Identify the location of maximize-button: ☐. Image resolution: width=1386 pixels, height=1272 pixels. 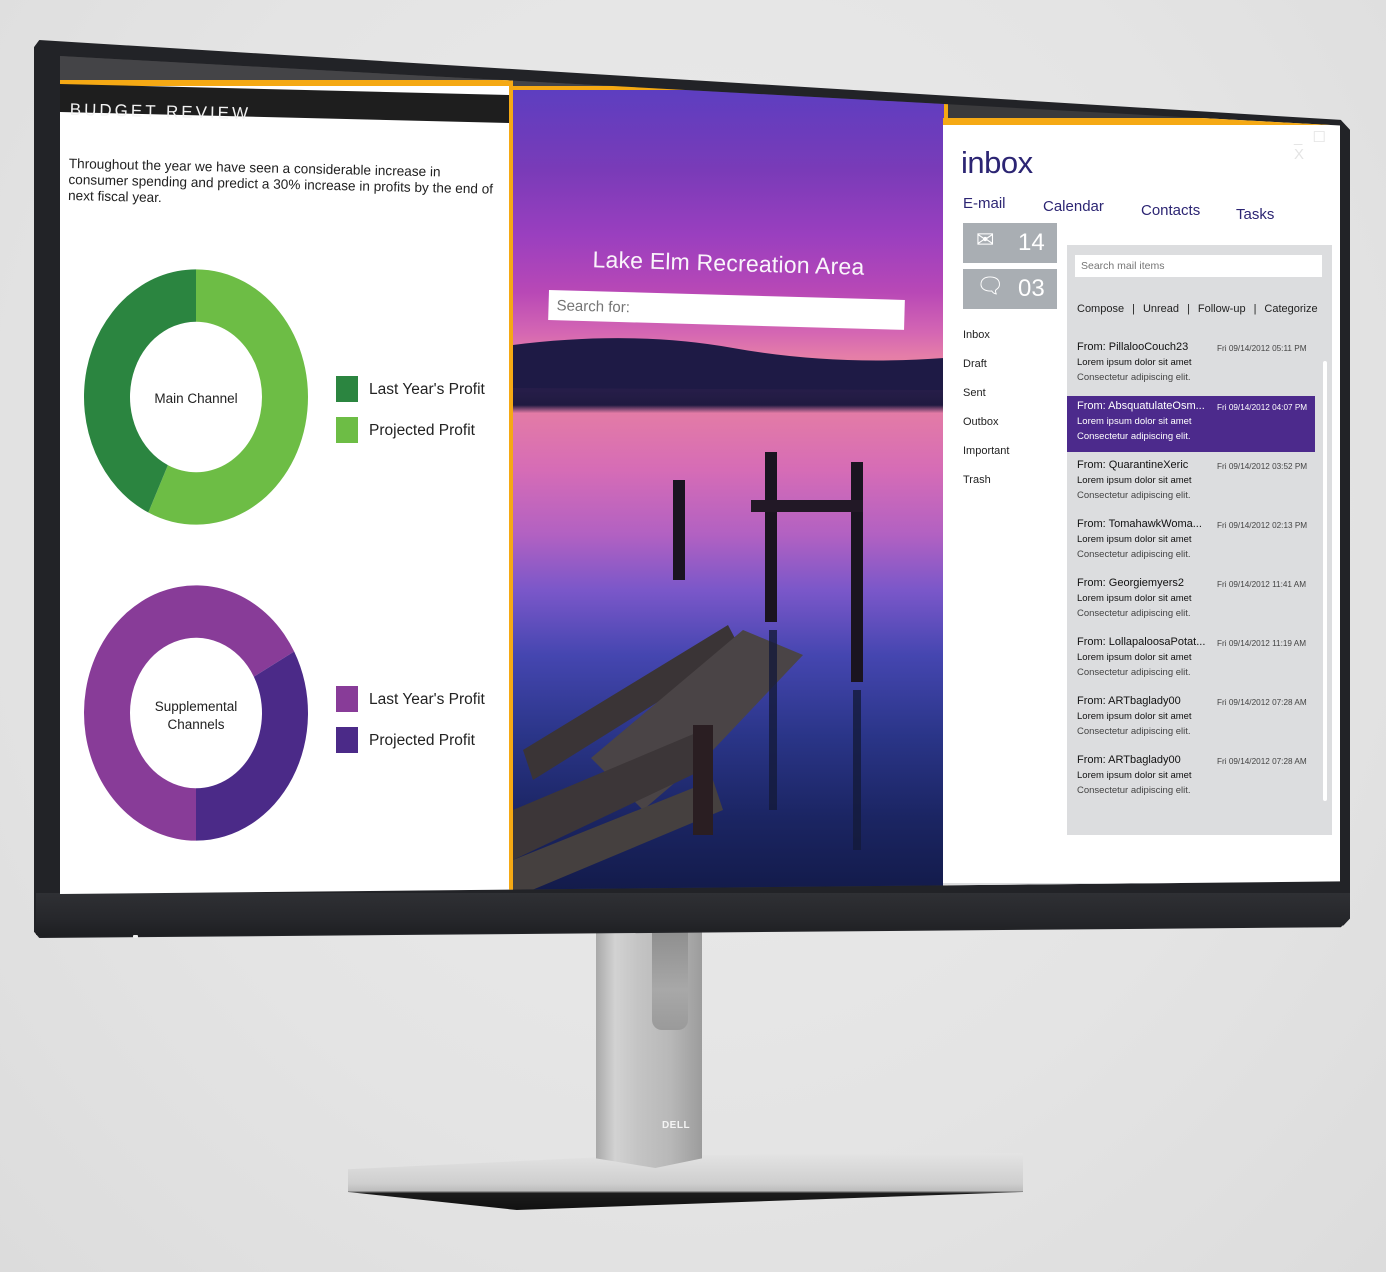
(1320, 137).